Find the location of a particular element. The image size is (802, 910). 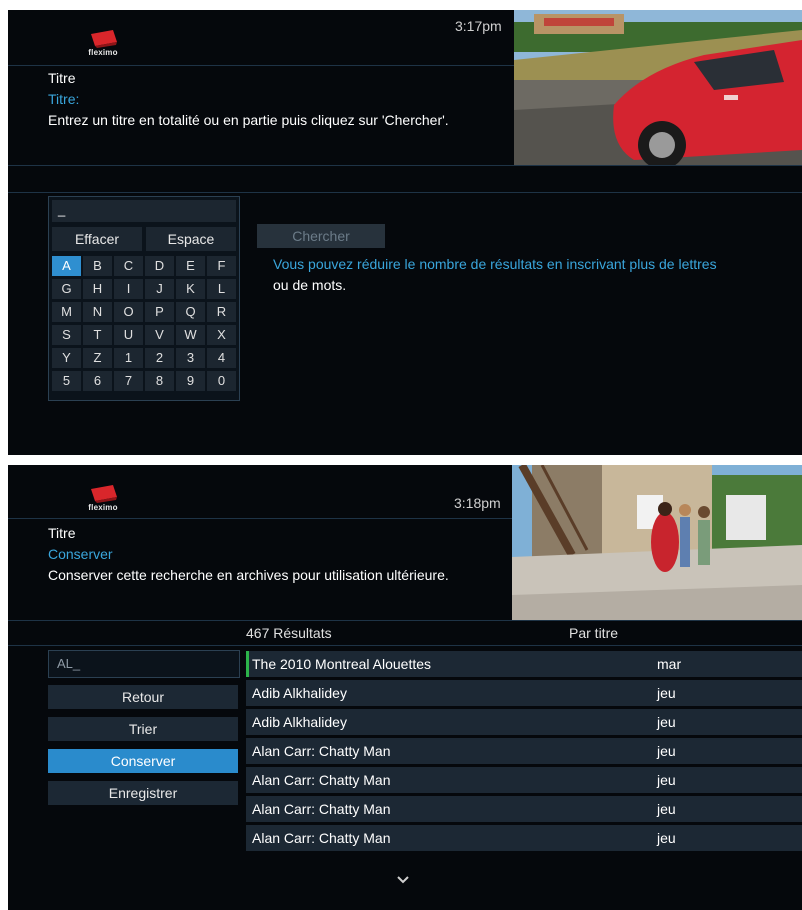

key-0: 0 is located at coordinates (221, 381).